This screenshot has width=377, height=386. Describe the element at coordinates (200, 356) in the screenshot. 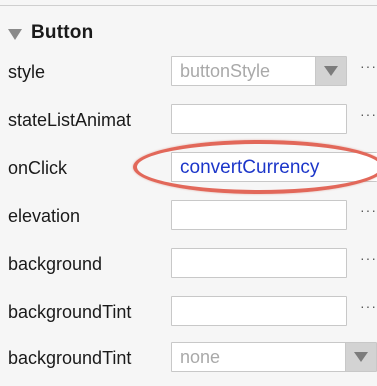

I see `select-value: none` at that location.